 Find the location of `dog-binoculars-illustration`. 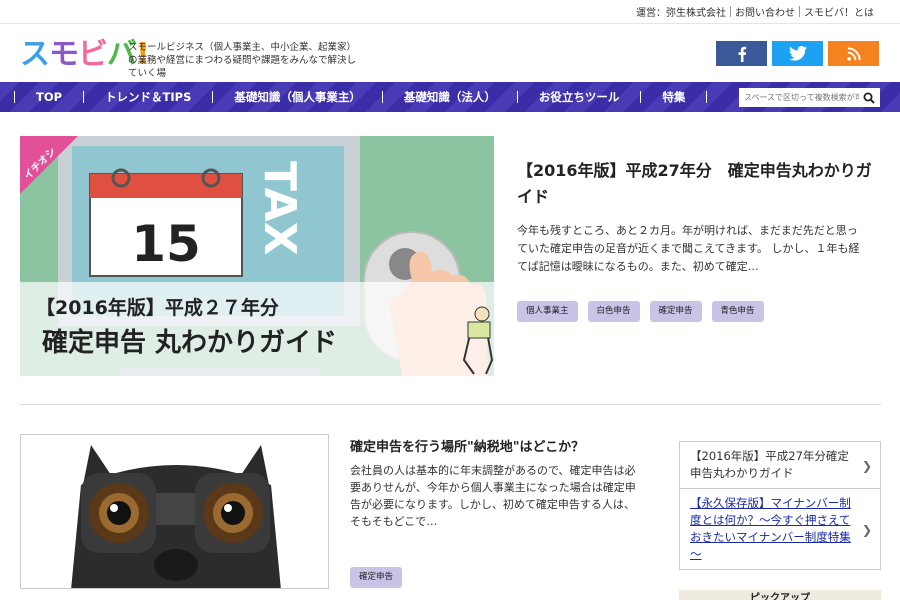

dog-binoculars-illustration is located at coordinates (174, 511).